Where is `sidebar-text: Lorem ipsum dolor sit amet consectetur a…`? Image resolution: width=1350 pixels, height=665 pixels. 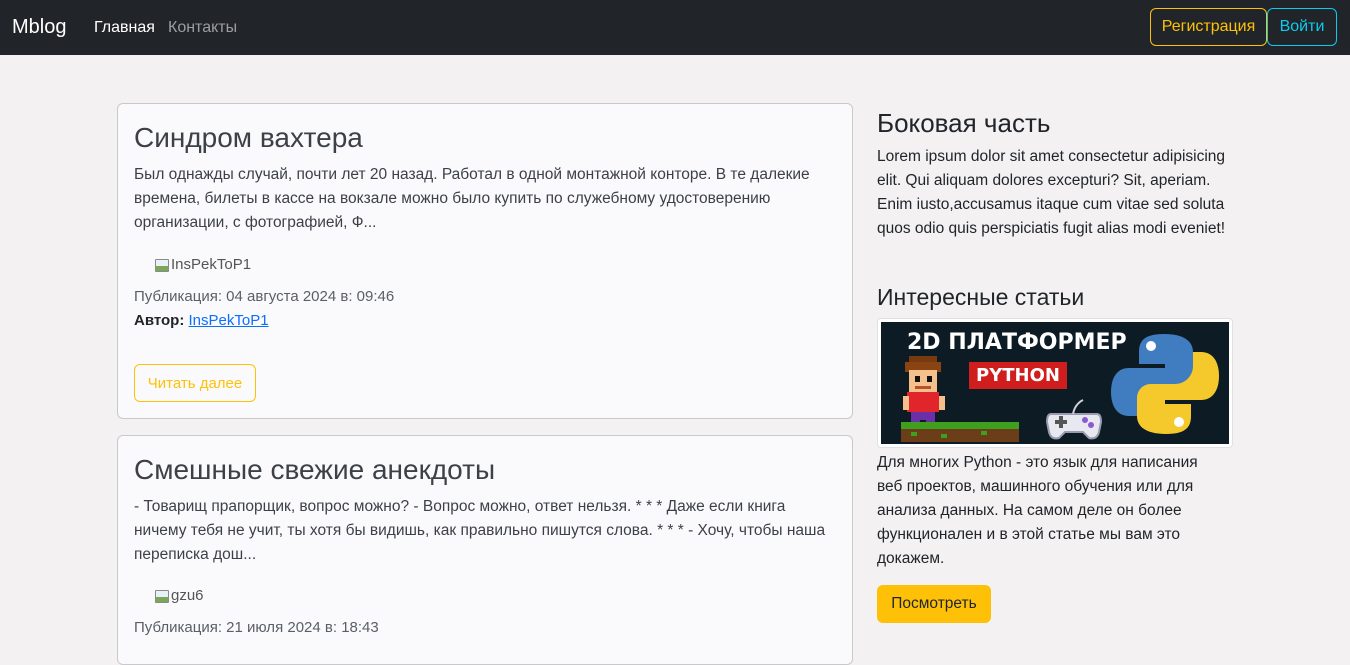
sidebar-text: Lorem ipsum dolor sit amet consectetur a… is located at coordinates (1051, 192).